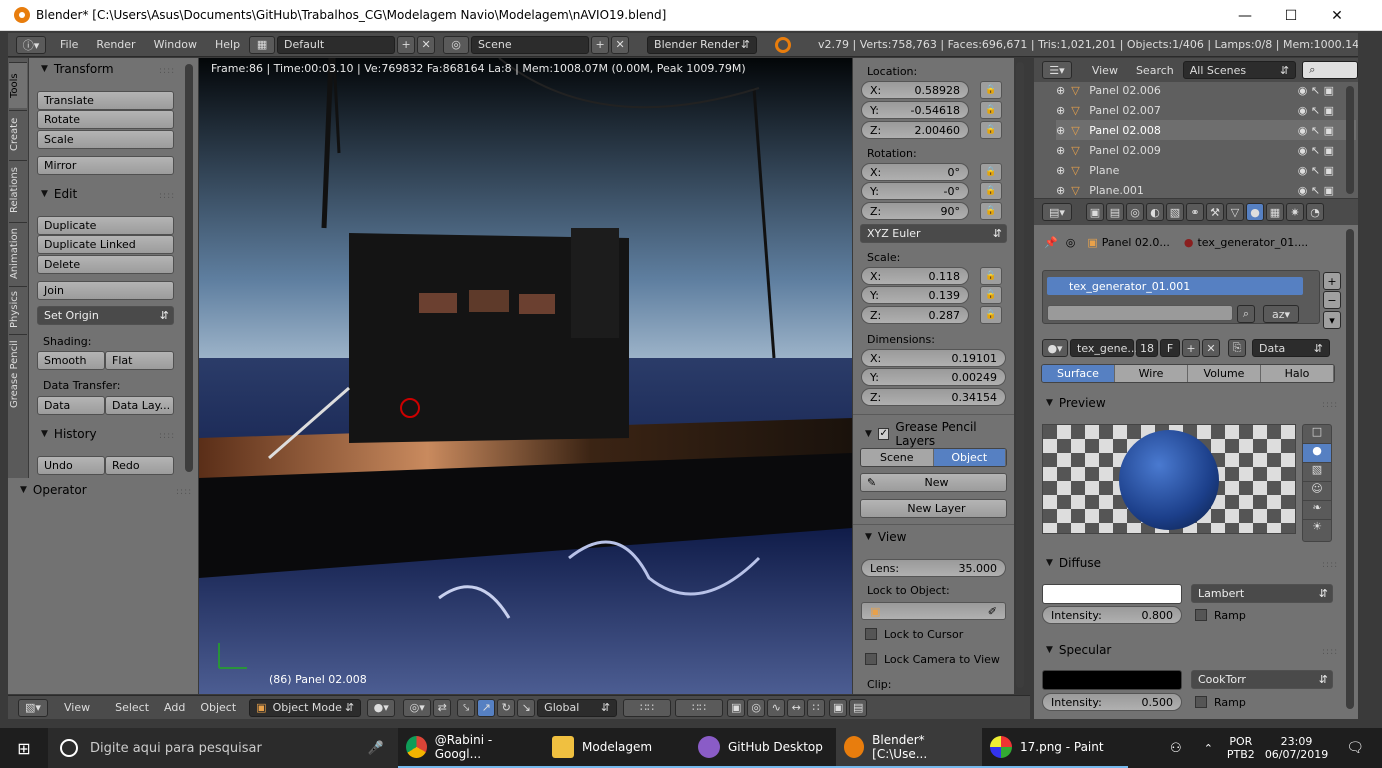 This screenshot has height=768, width=1382. I want to click on translate-button: Translate, so click(105, 100).